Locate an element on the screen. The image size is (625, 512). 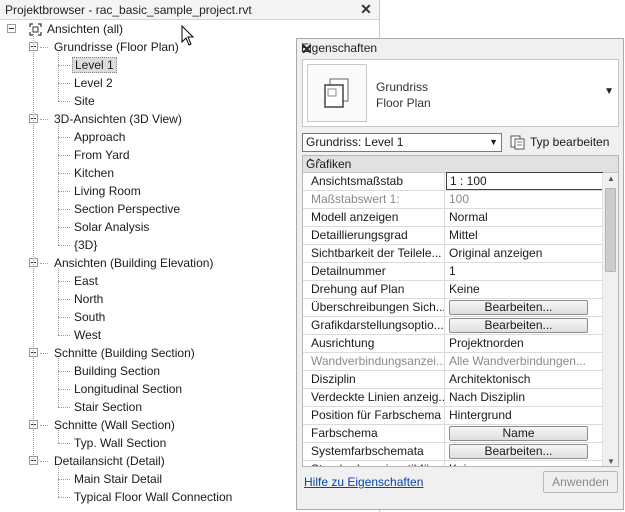
tree-item: South is located at coordinates (89, 317).